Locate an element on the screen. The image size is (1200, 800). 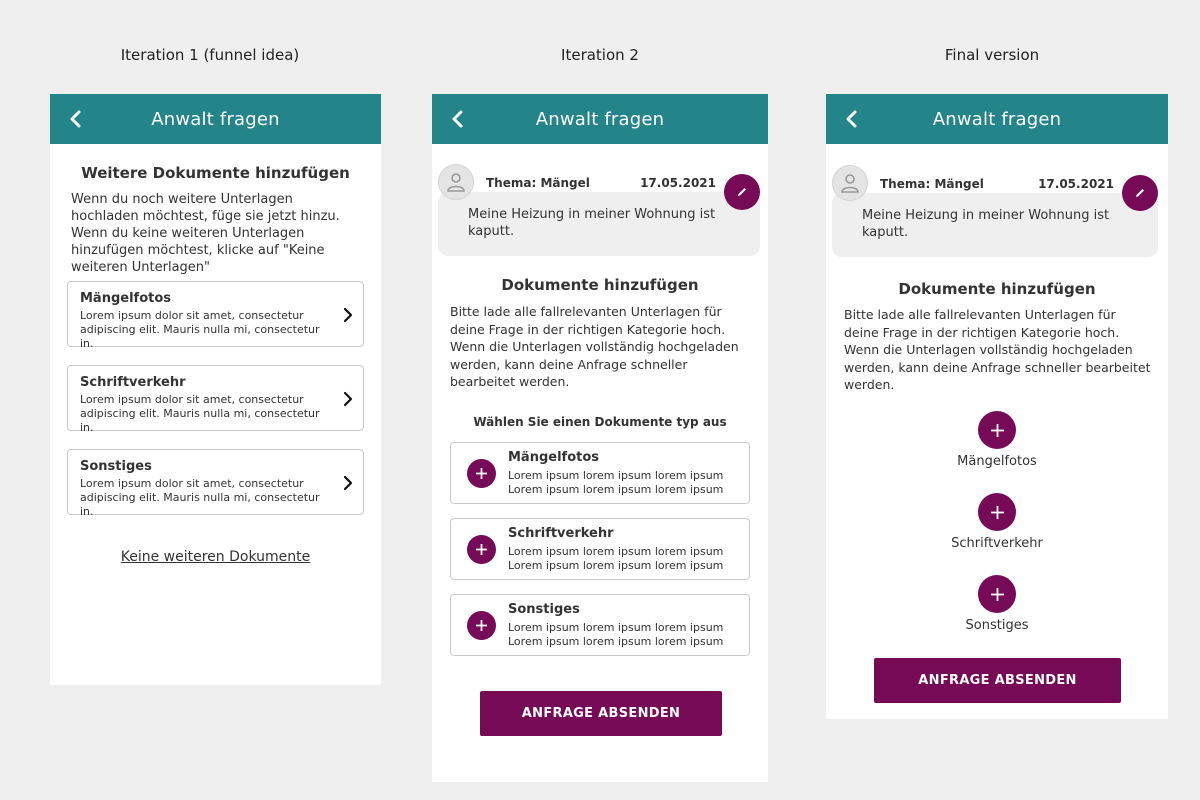
column-label-iteration-2: Iteration 2 is located at coordinates (600, 55).